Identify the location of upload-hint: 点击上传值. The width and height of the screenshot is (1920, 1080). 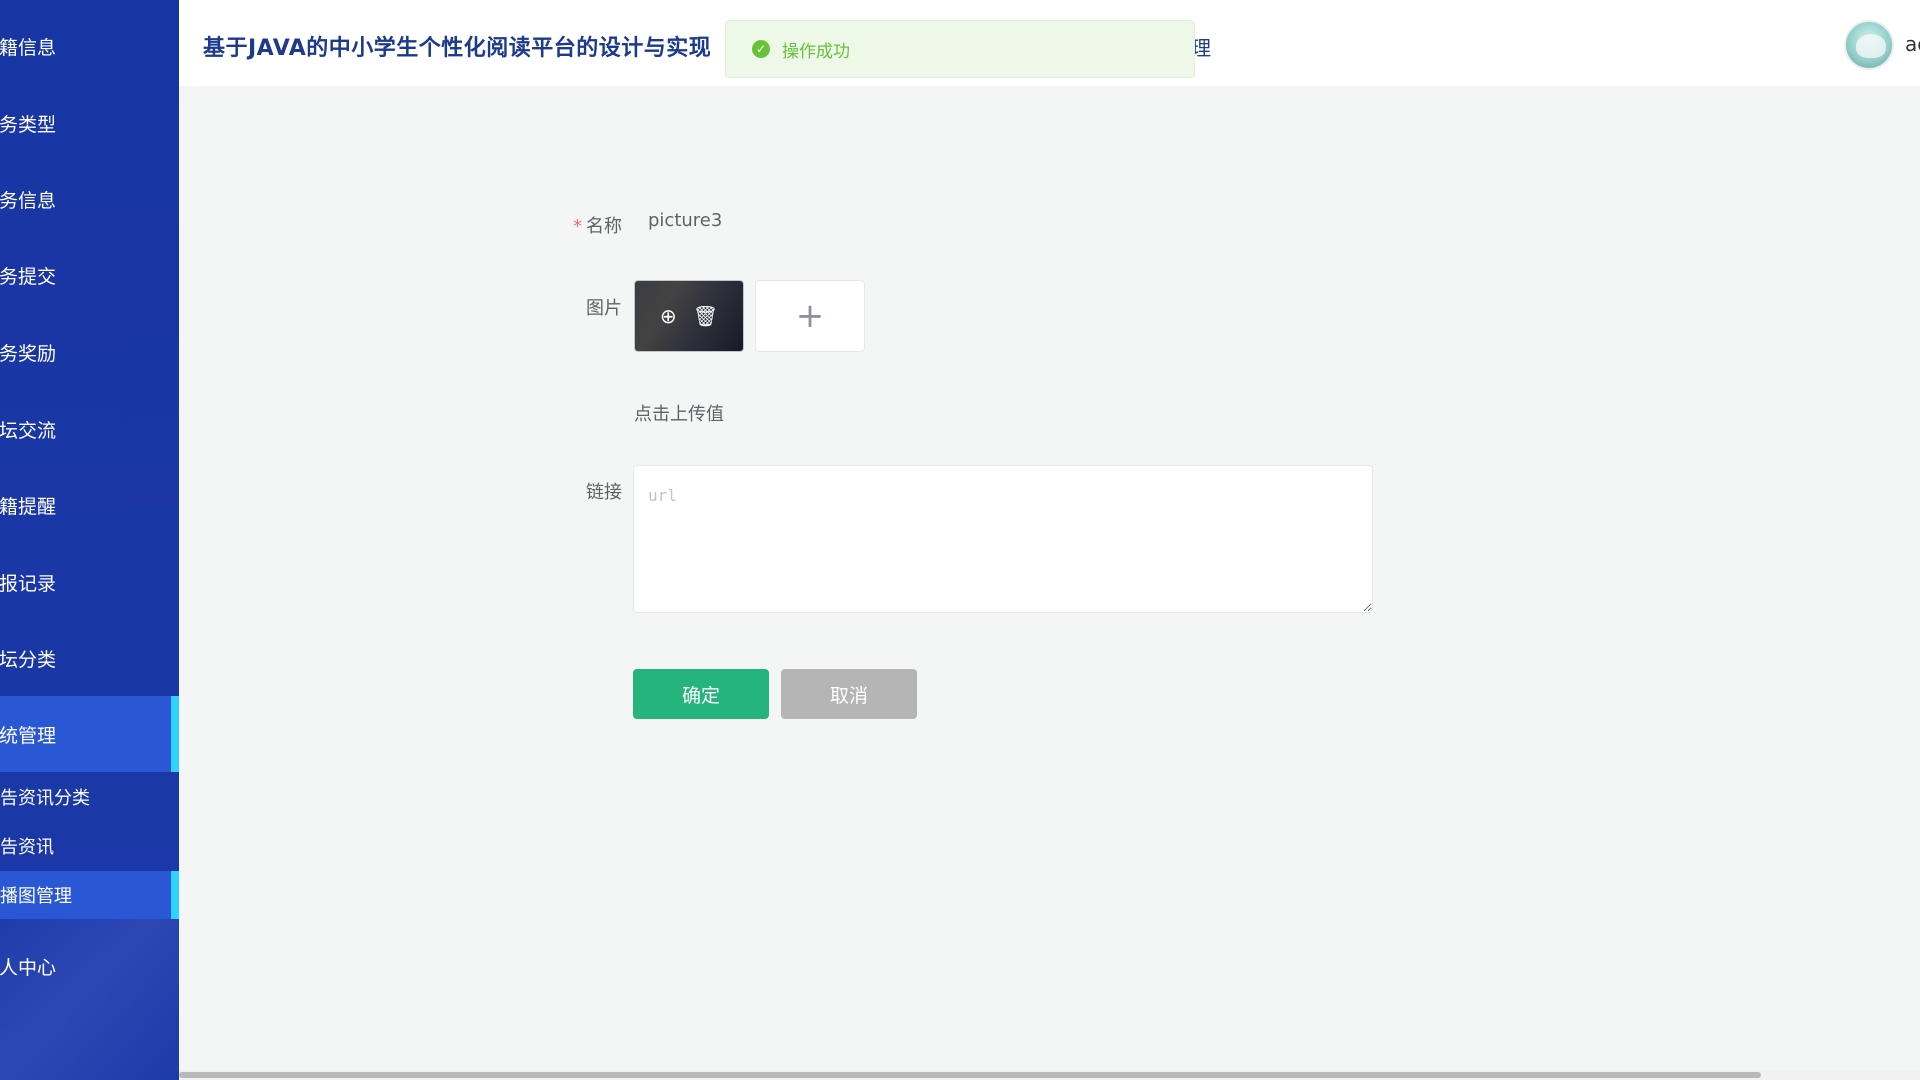
(679, 414).